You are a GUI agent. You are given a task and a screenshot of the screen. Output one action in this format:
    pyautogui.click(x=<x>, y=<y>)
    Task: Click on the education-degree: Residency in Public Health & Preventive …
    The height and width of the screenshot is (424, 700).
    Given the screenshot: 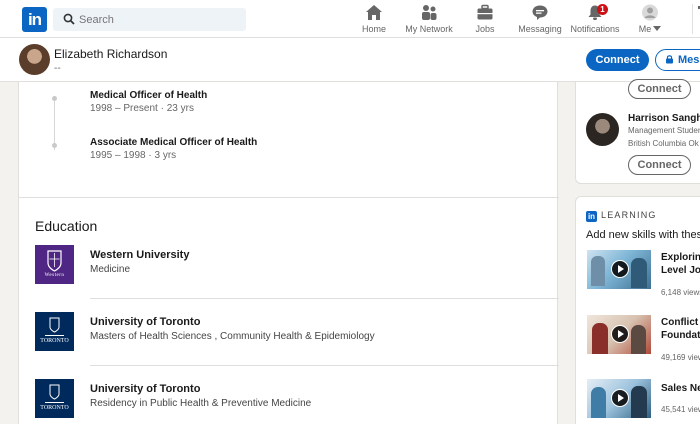 What is the action you would take?
    pyautogui.click(x=201, y=403)
    